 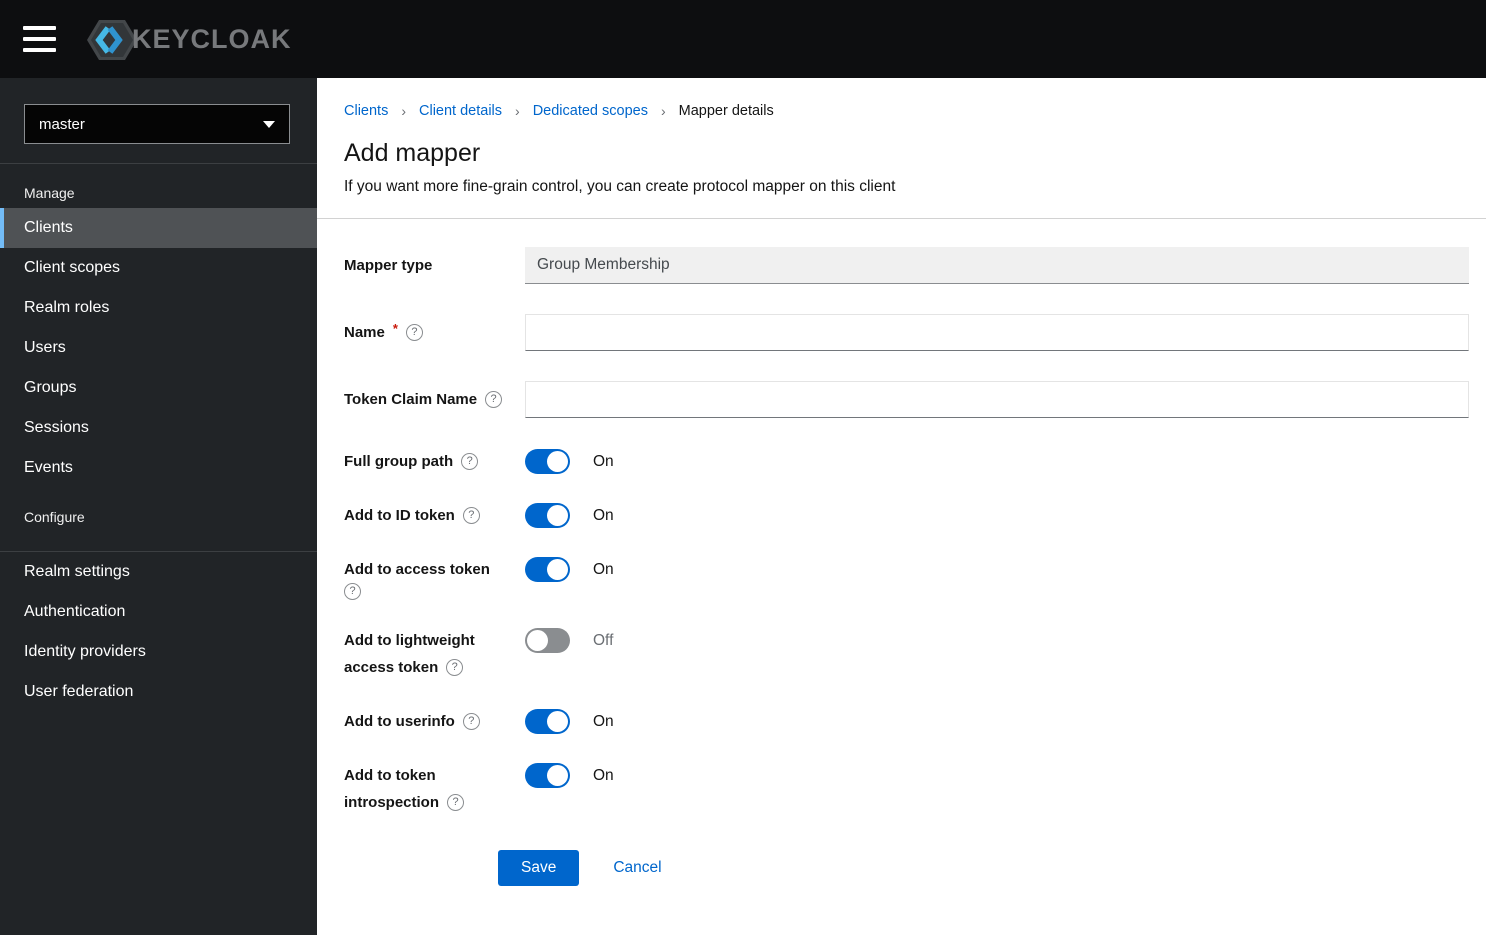 What do you see at coordinates (539, 868) in the screenshot?
I see `save-button: Save` at bounding box center [539, 868].